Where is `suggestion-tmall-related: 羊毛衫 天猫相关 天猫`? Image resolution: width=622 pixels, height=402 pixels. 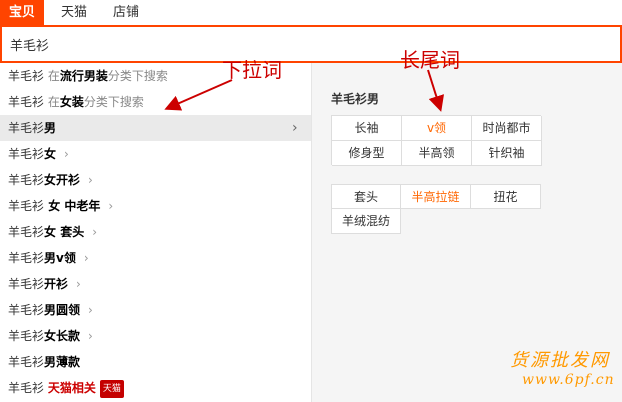 suggestion-tmall-related: 羊毛衫 天猫相关 天猫 is located at coordinates (155, 388).